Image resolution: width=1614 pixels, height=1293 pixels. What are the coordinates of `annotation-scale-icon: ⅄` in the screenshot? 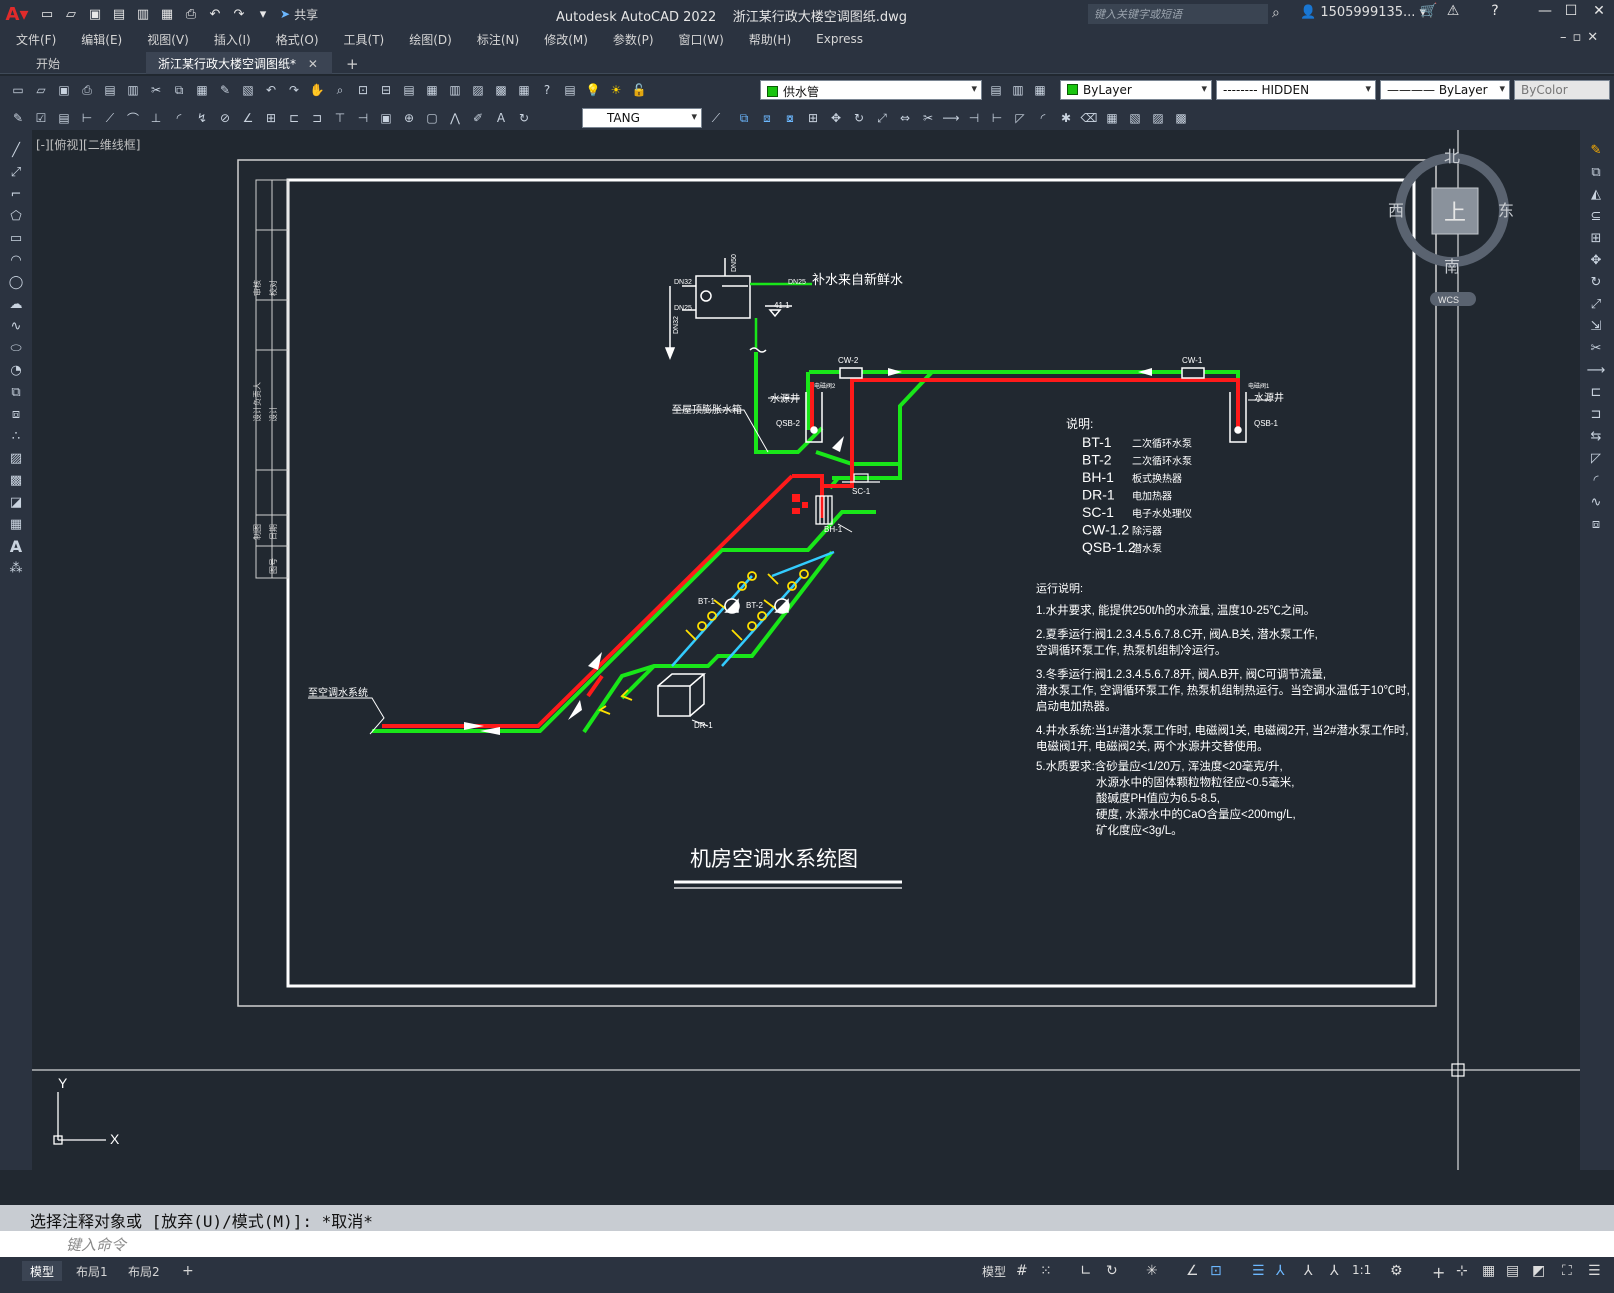 It's located at (1334, 1271).